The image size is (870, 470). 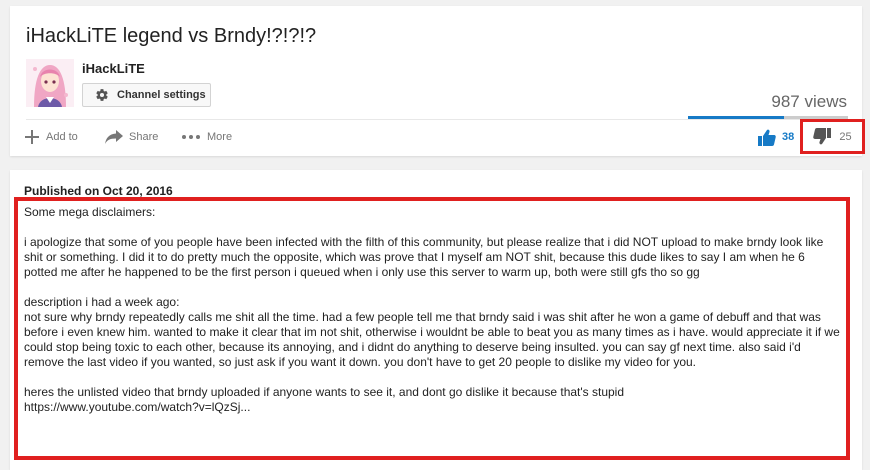 What do you see at coordinates (32, 137) in the screenshot?
I see `plus-icon` at bounding box center [32, 137].